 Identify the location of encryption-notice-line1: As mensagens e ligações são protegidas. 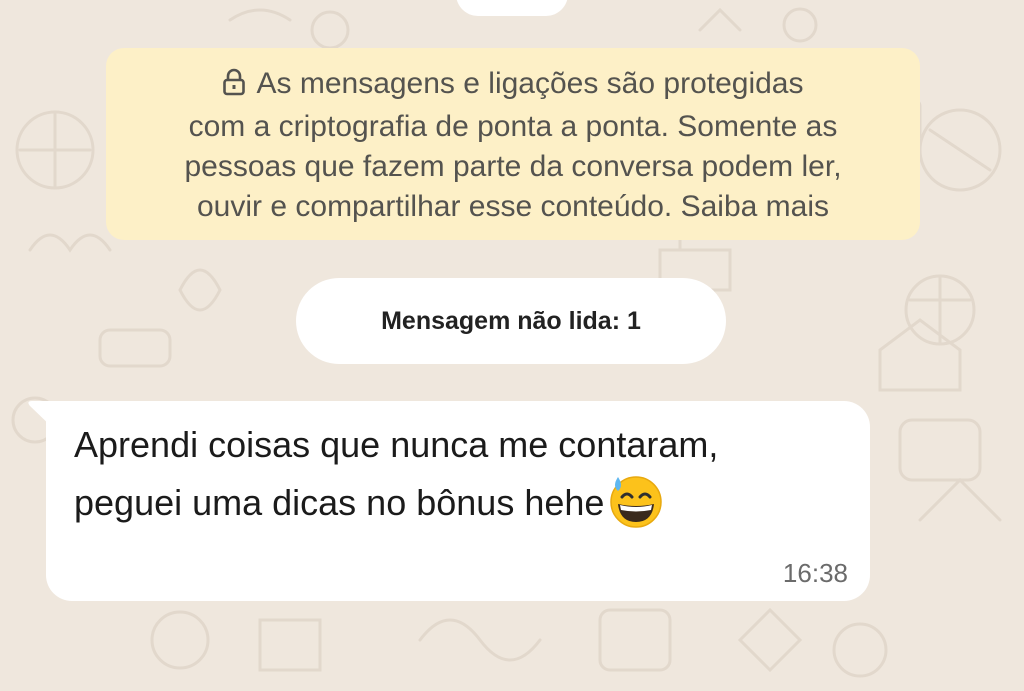
(530, 83).